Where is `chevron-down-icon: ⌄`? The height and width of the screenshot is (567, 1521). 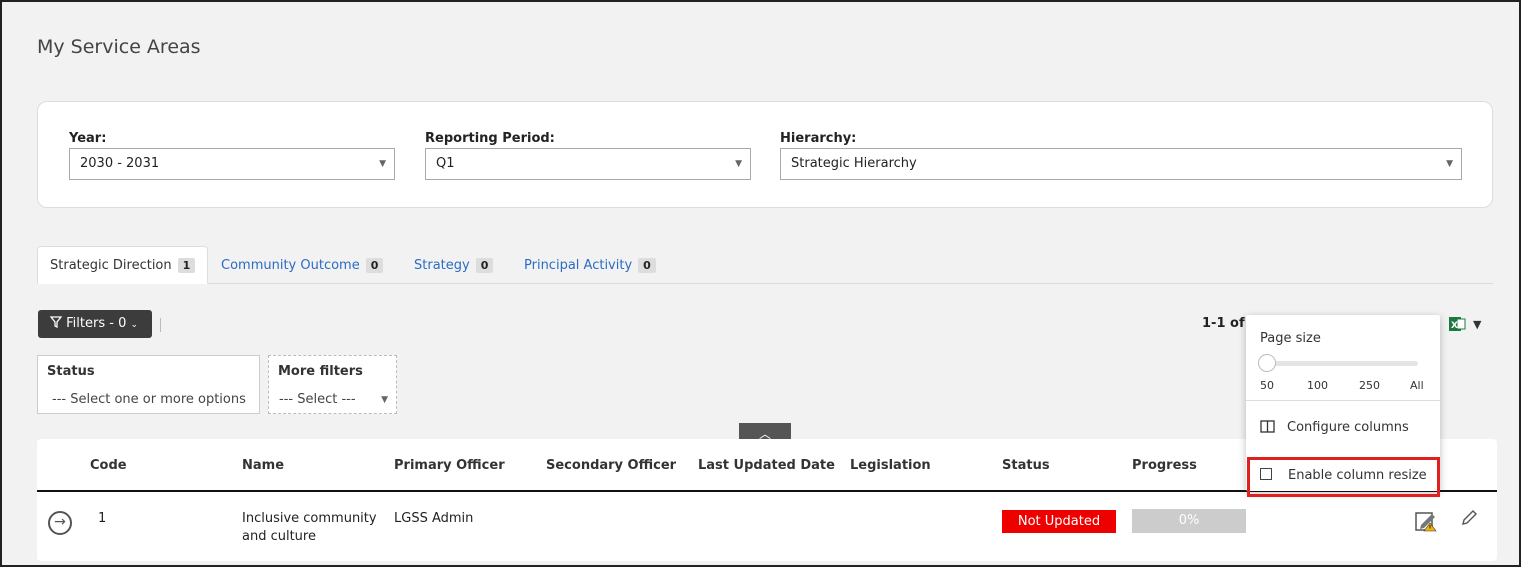 chevron-down-icon: ⌄ is located at coordinates (134, 325).